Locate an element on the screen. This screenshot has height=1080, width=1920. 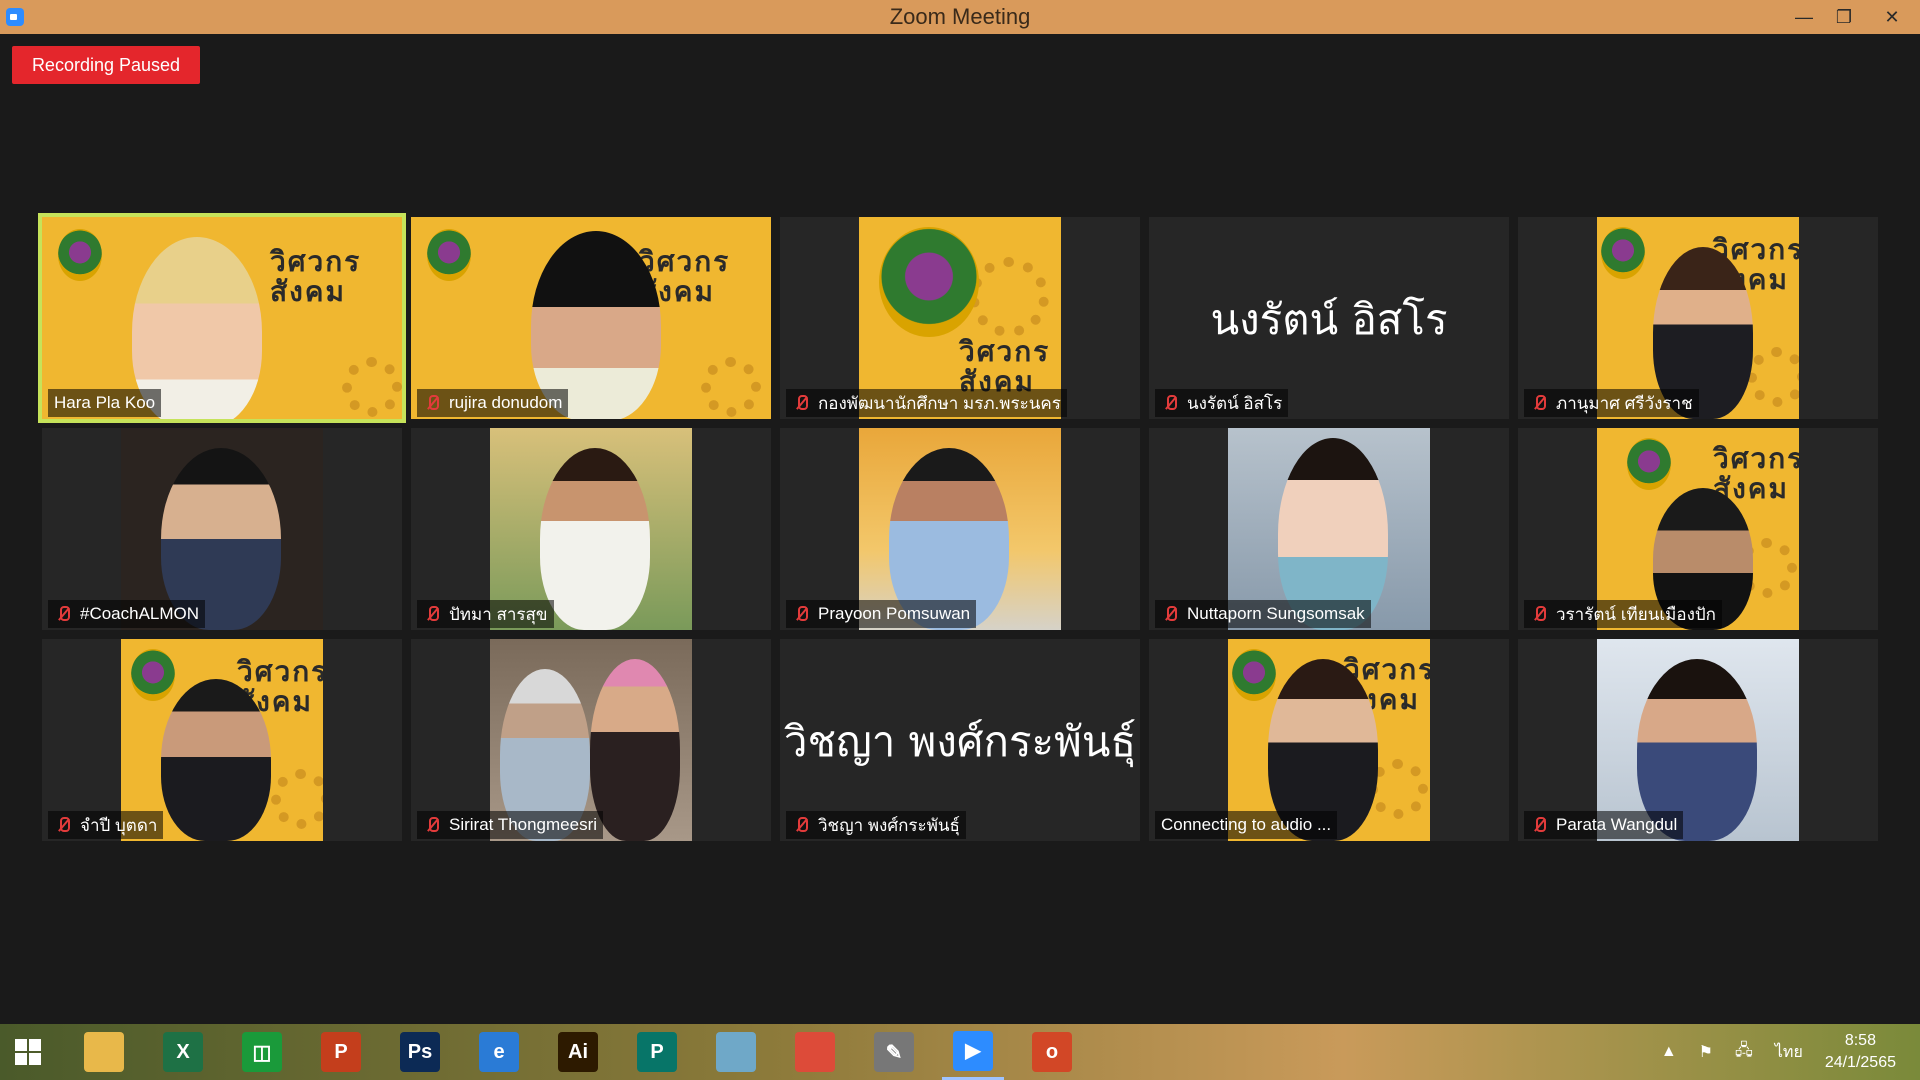
participant-name-label: นงรัตน์ อิสโร is located at coordinates (1222, 403).